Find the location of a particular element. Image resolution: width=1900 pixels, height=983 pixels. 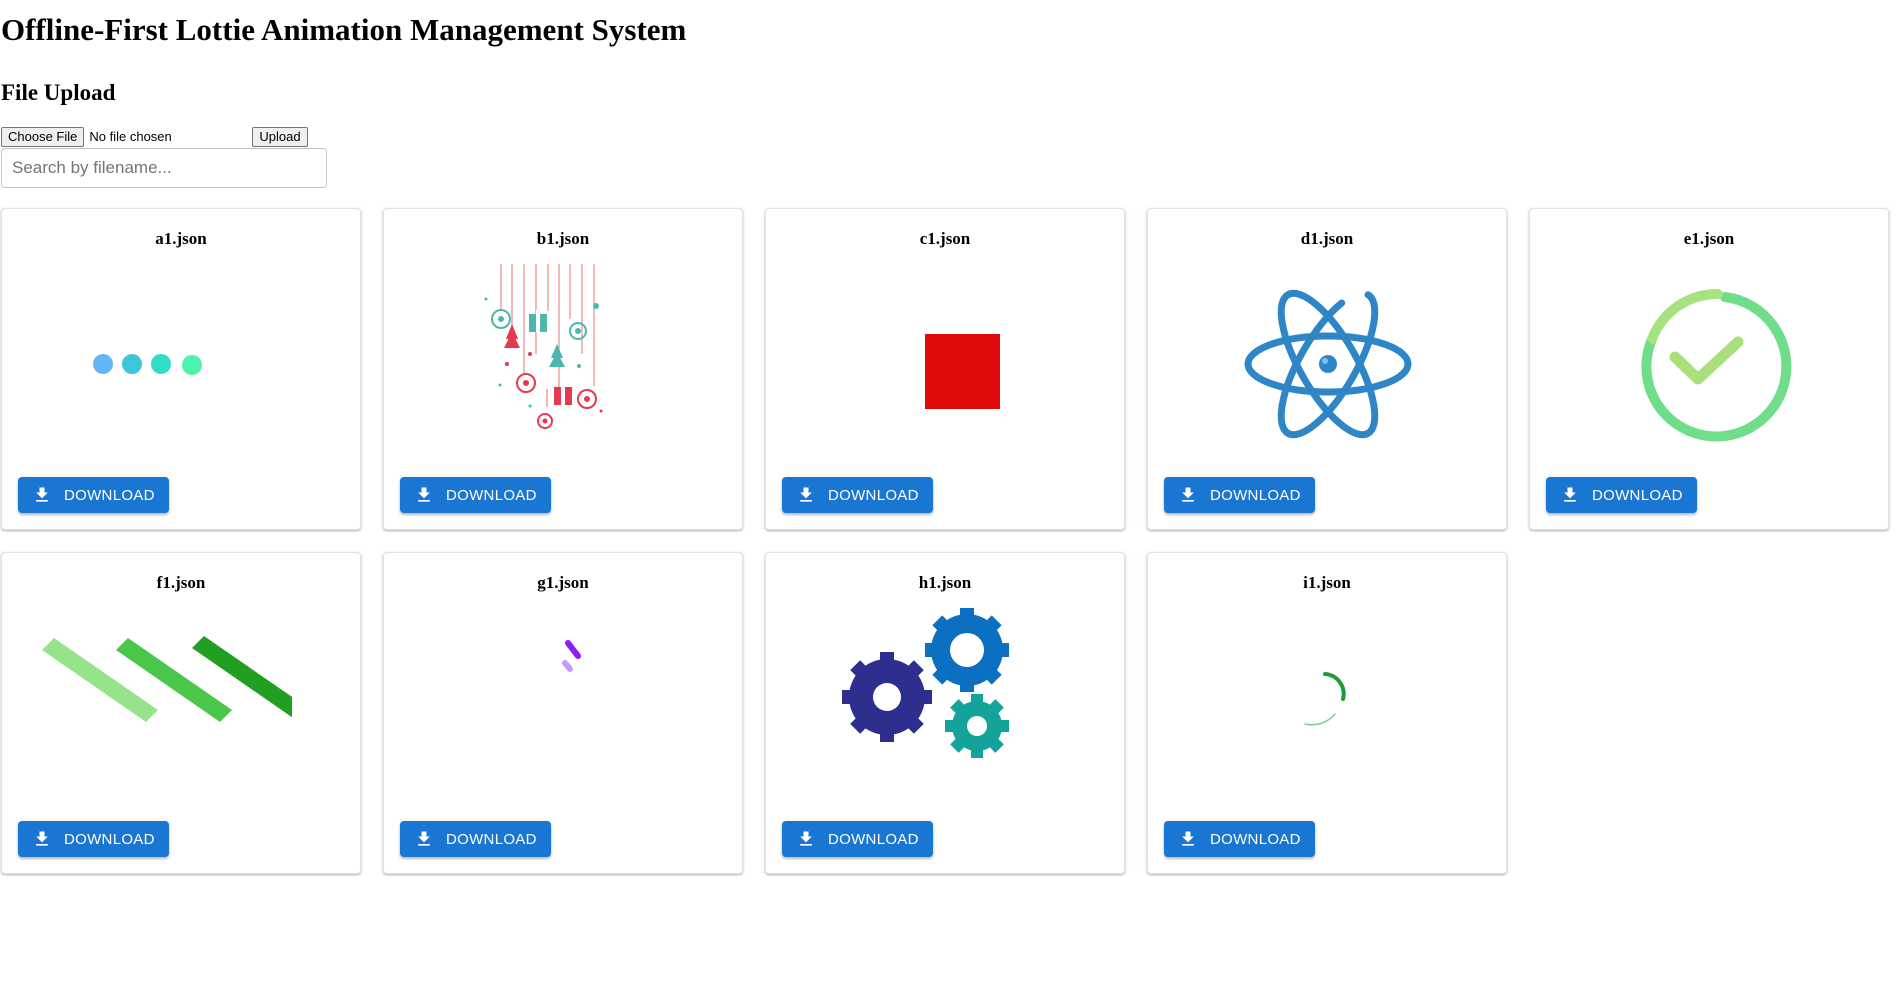

upload-button: Upload is located at coordinates (280, 136).